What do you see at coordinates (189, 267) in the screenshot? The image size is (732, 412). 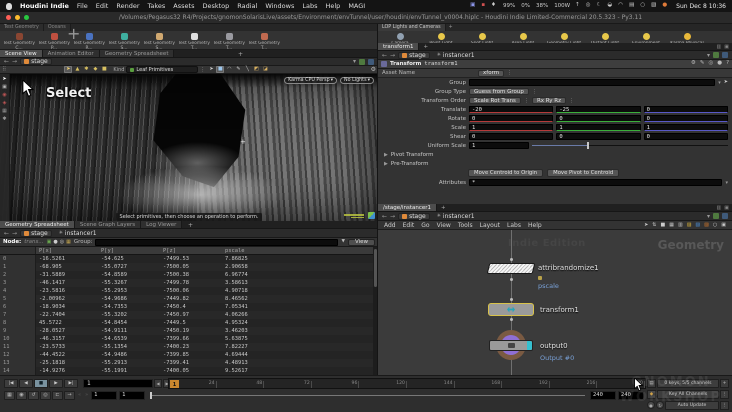 I see `table-row: 1 -68.905 -55.0727 -7500.05 2.90658` at bounding box center [189, 267].